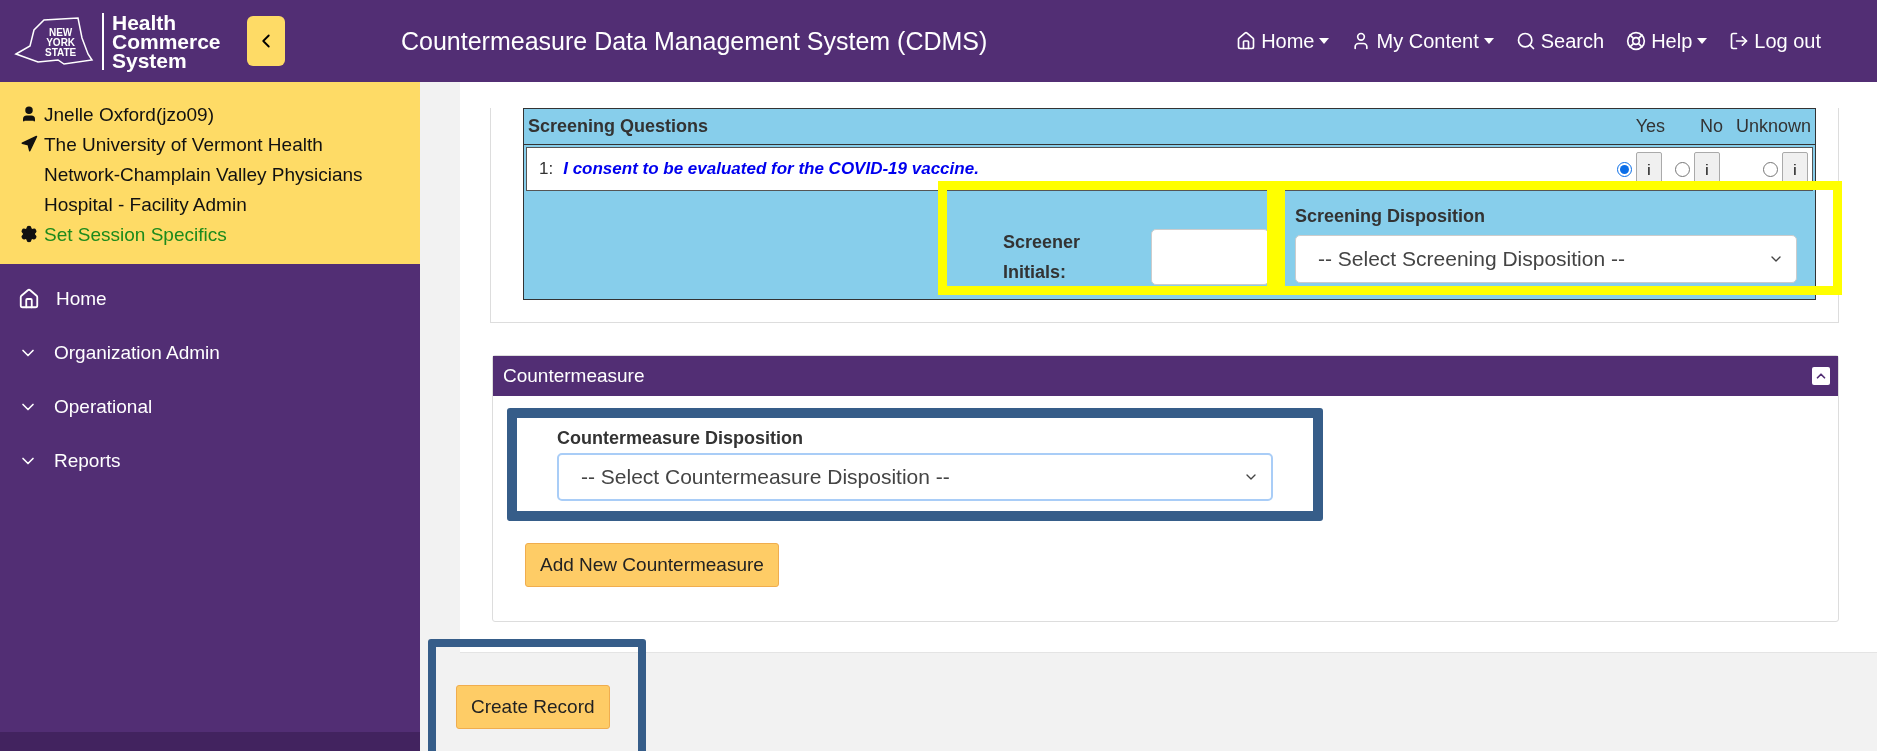 This screenshot has height=751, width=1877. Describe the element at coordinates (546, 169) in the screenshot. I see `question-number: 1:` at that location.